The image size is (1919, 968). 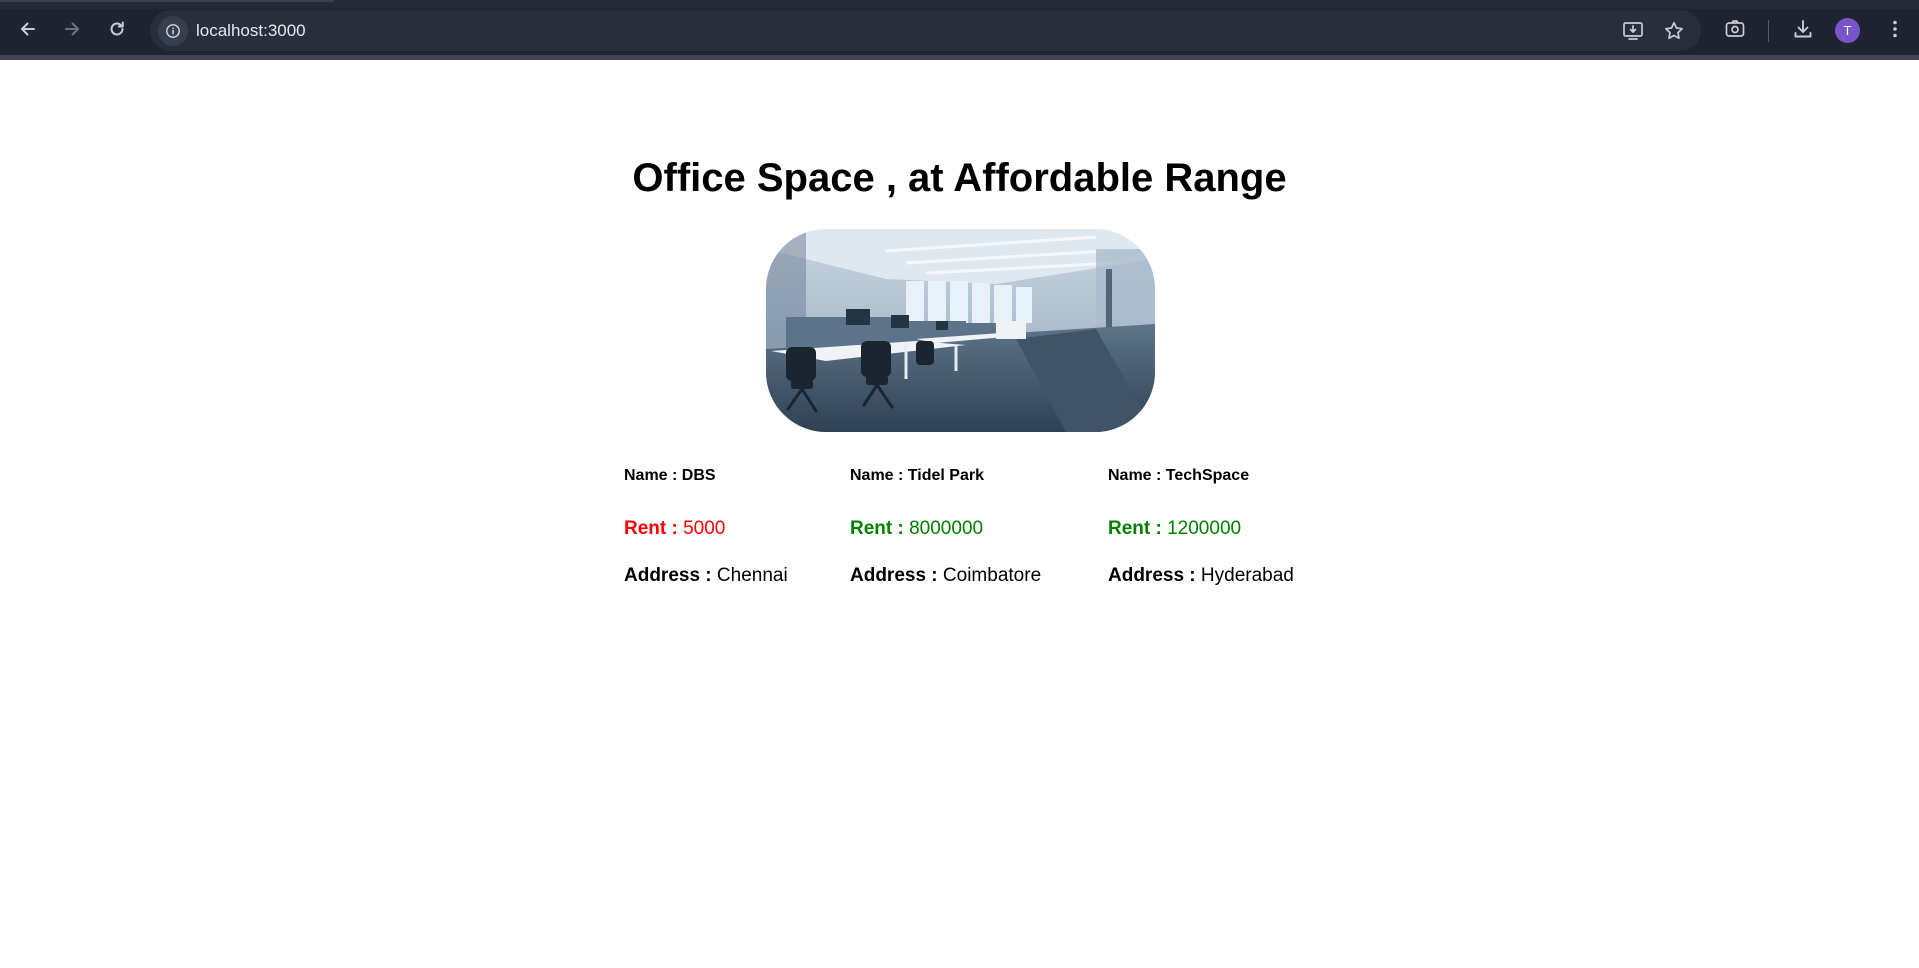 I want to click on office-address: Address : Hyderabad, so click(x=1201, y=576).